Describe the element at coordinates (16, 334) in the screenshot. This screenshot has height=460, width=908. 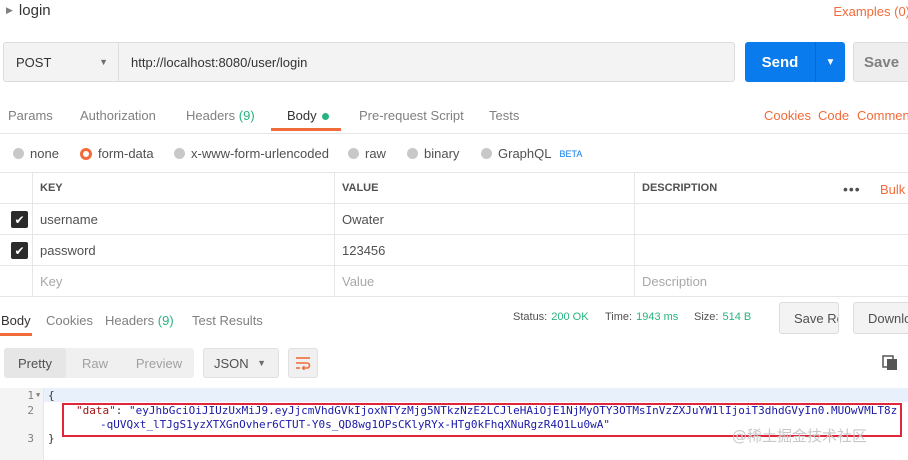
I see `response-active-tab-underline` at that location.